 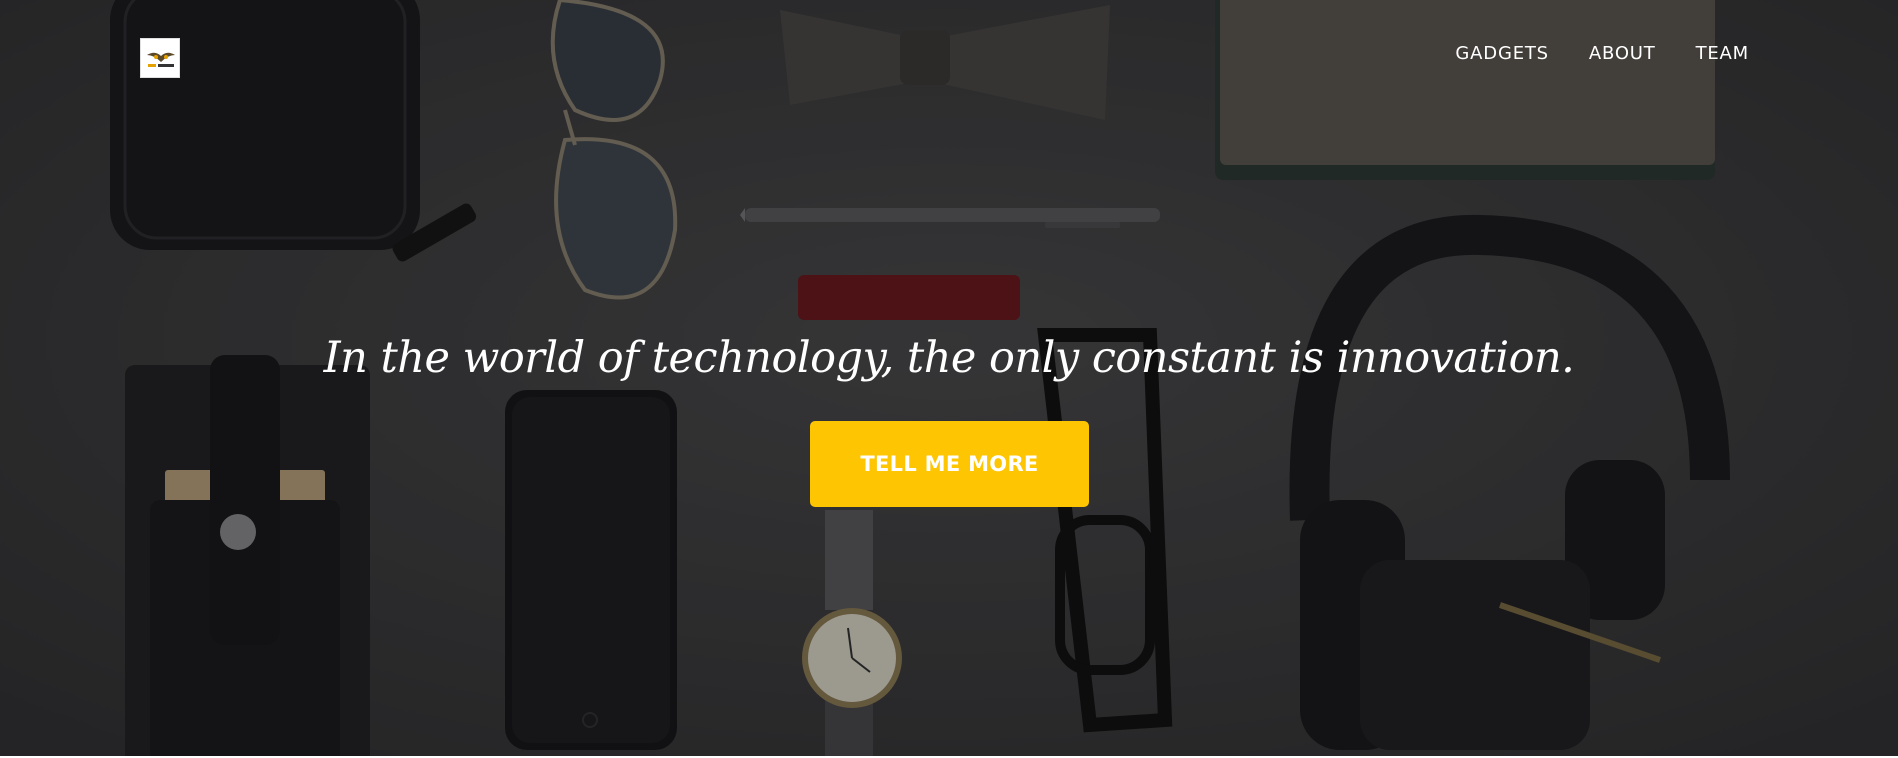 I want to click on owl-logo-icon, so click(x=161, y=59).